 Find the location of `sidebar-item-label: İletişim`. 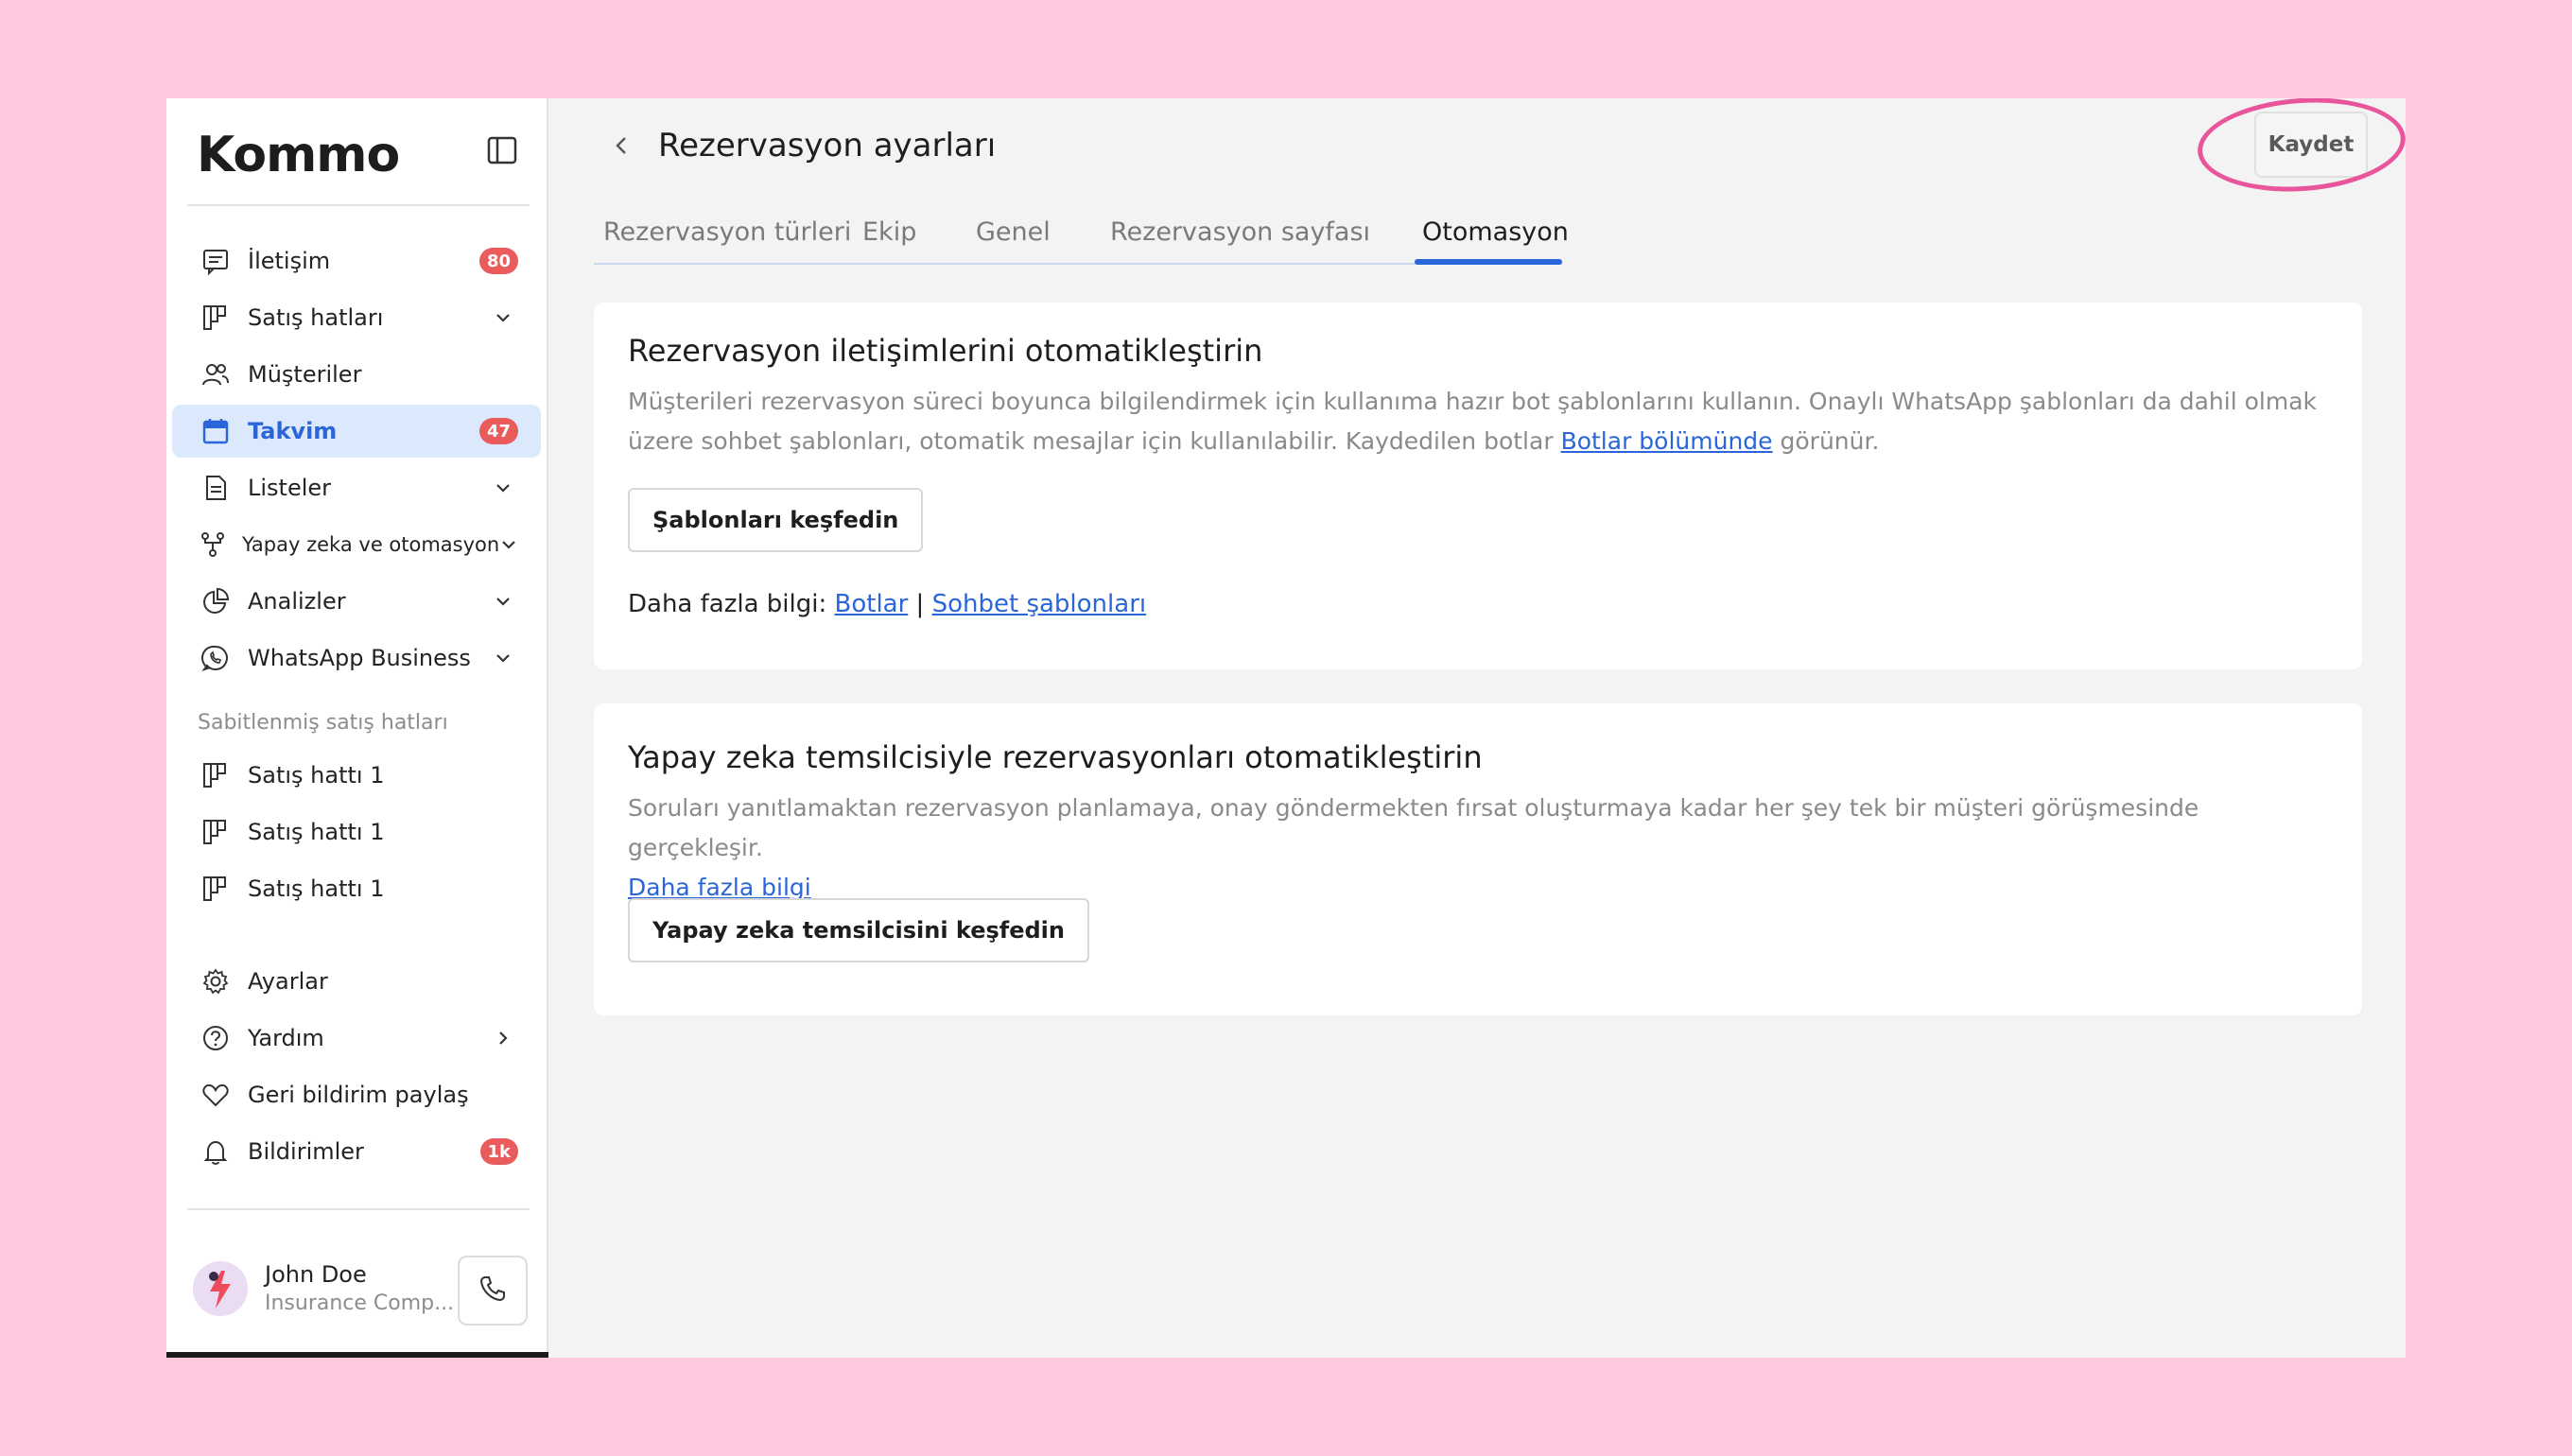

sidebar-item-label: İletişim is located at coordinates (289, 261).